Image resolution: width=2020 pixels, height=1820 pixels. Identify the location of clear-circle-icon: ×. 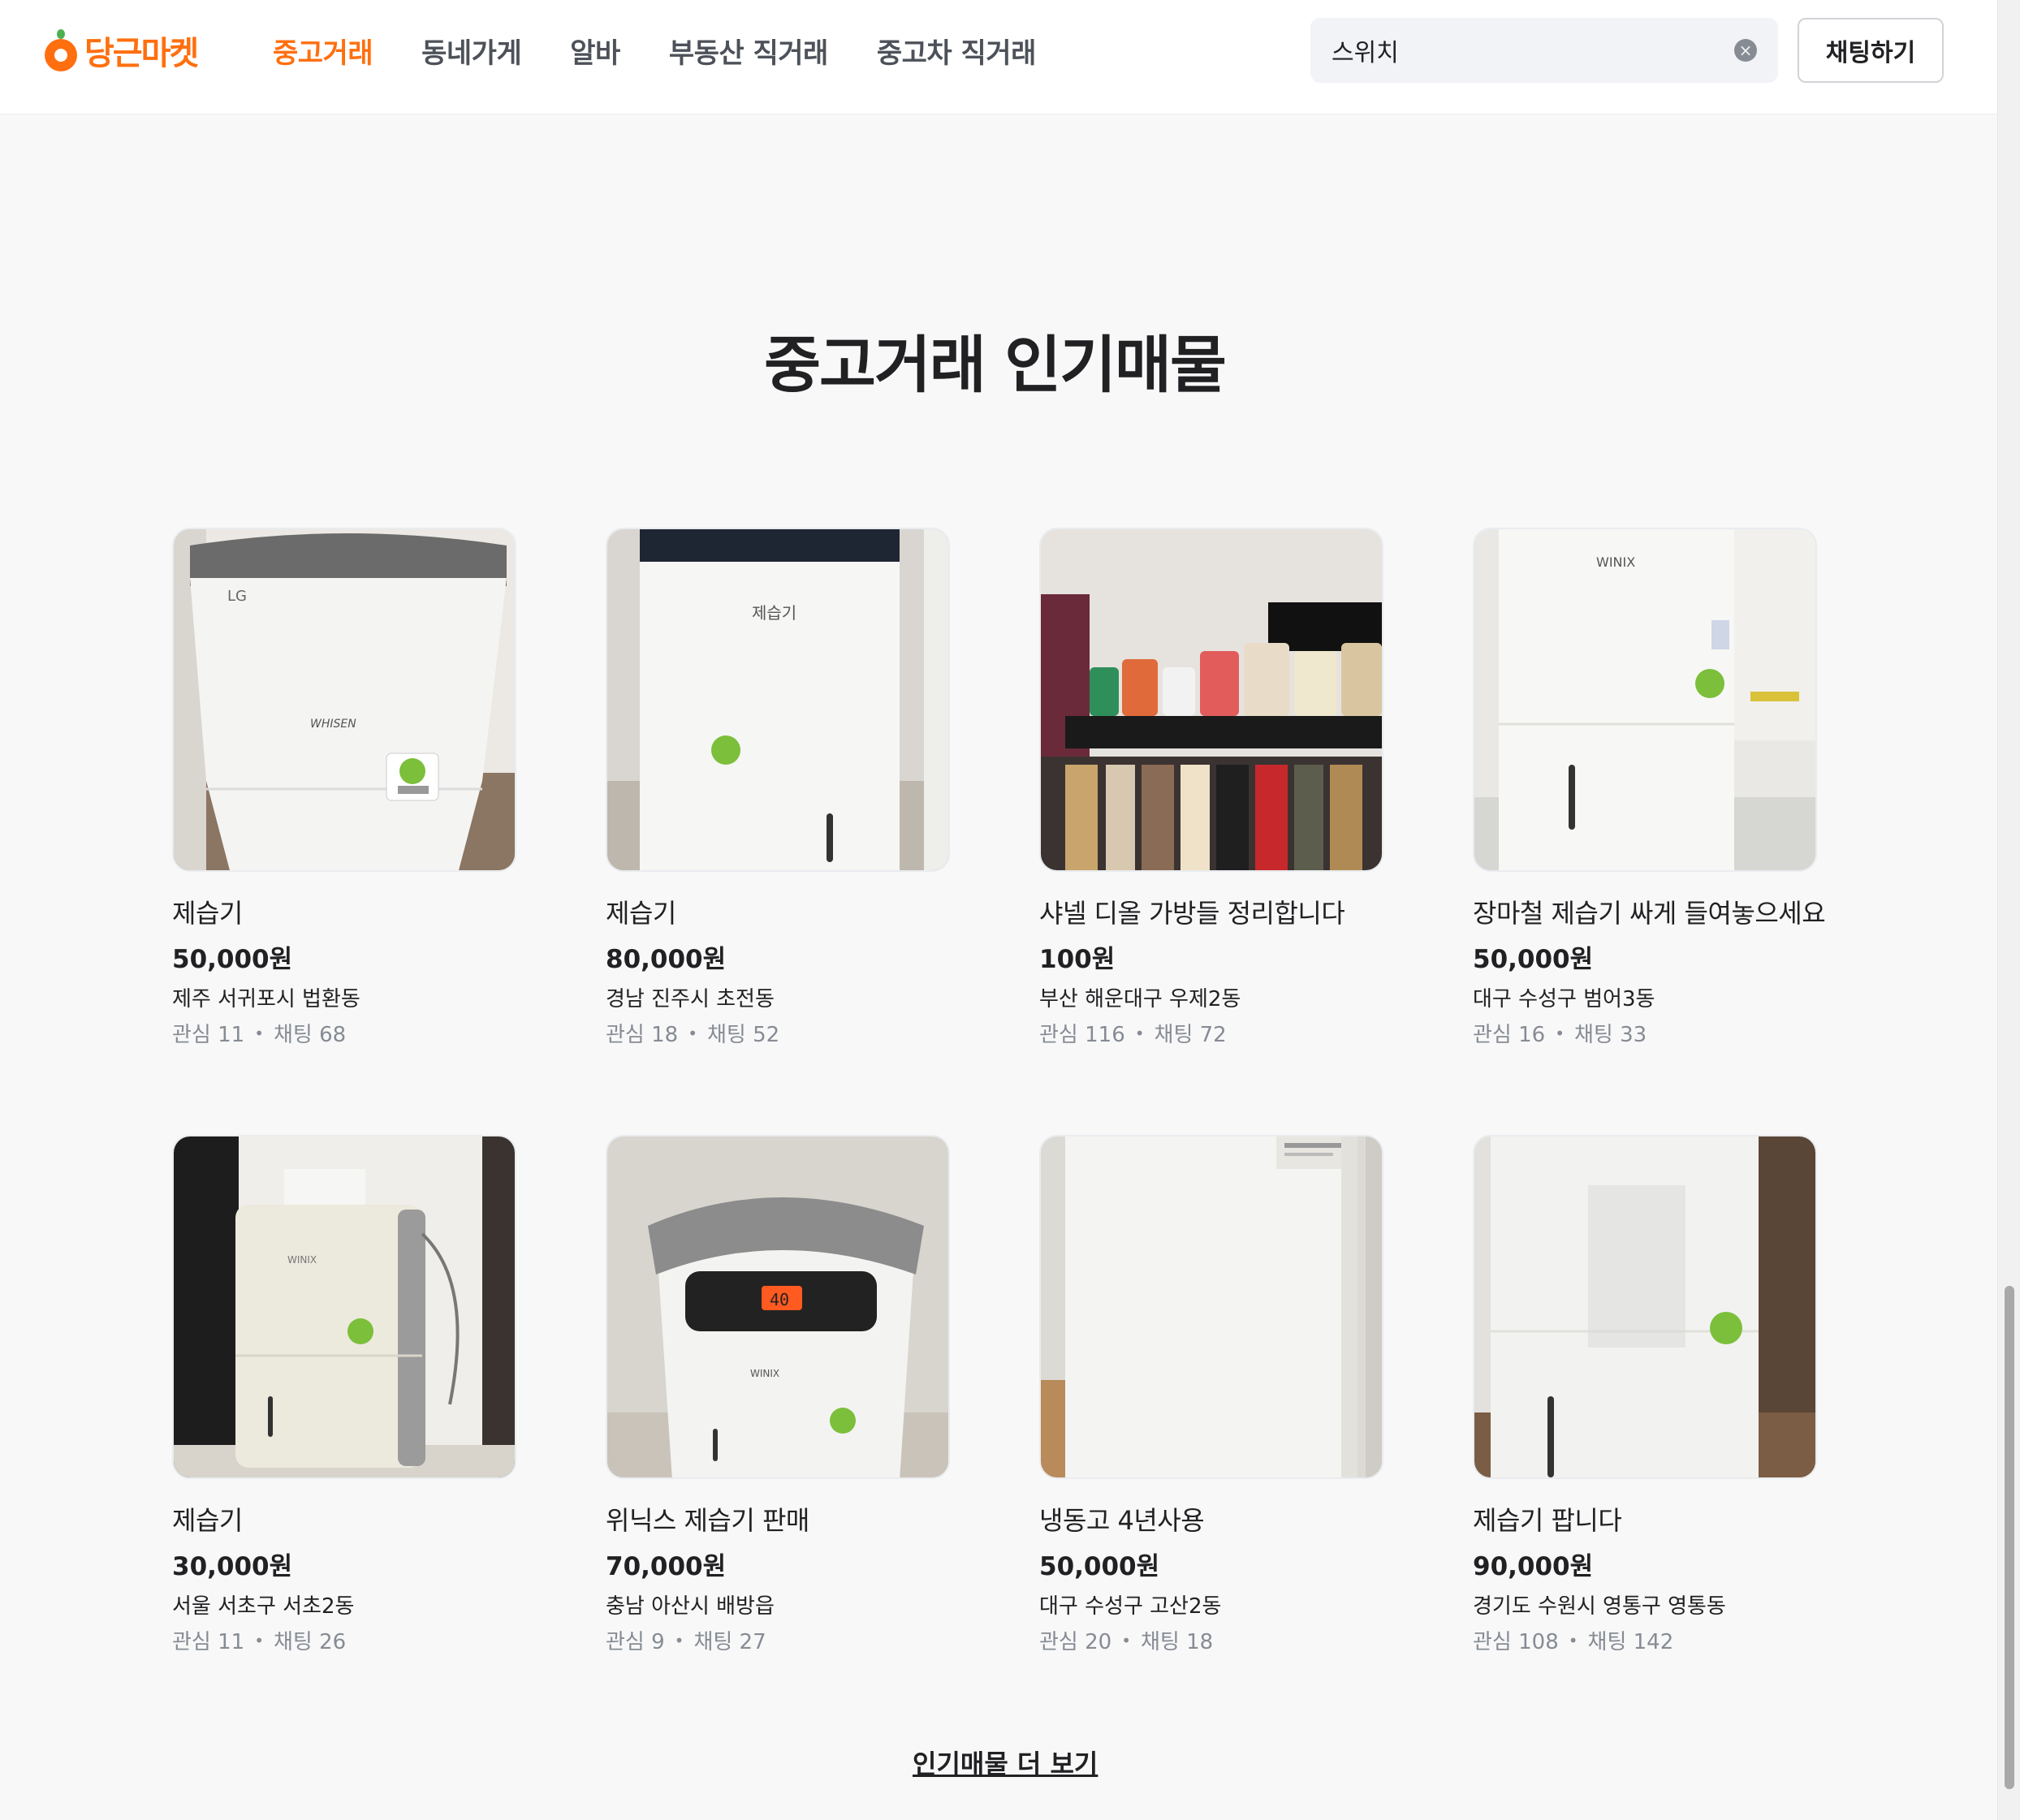
(1745, 50).